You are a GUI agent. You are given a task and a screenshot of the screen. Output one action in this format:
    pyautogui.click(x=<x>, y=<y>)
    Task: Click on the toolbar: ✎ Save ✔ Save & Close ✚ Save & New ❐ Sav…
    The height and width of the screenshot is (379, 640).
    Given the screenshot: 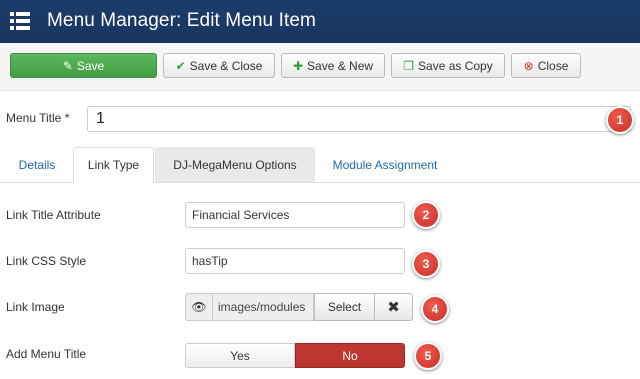 What is the action you would take?
    pyautogui.click(x=320, y=67)
    